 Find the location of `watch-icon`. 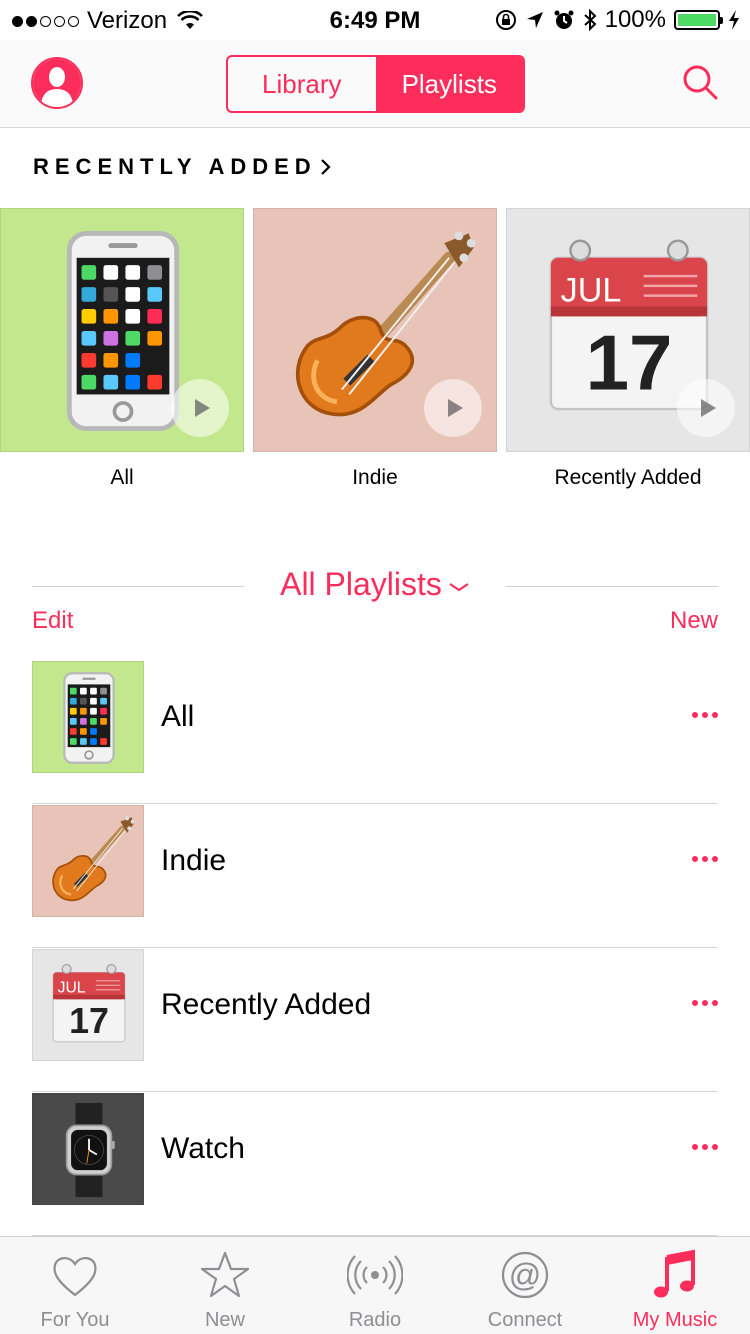

watch-icon is located at coordinates (88, 1149).